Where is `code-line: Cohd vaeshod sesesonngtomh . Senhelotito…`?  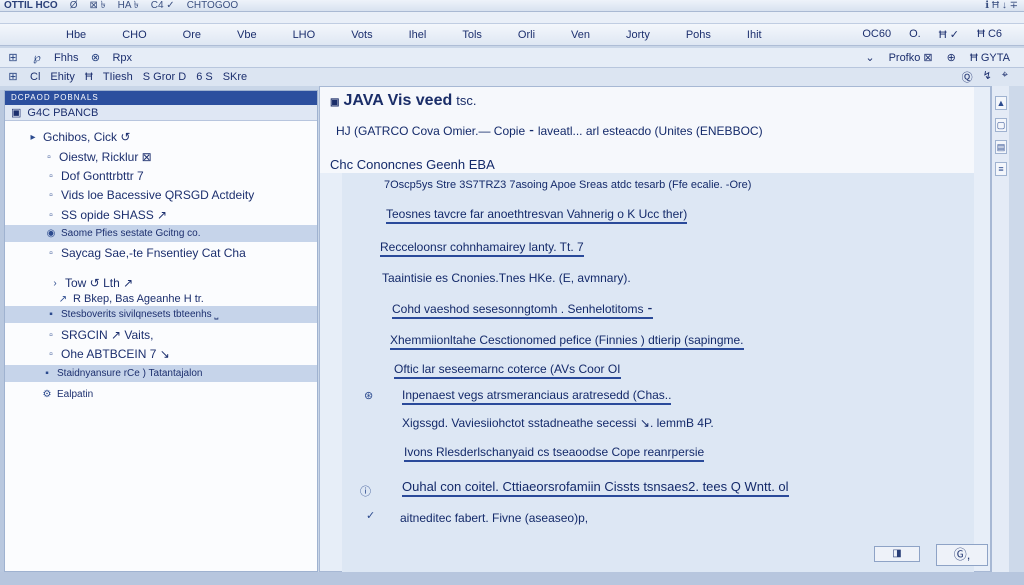 code-line: Cohd vaeshod sesesonngtomh . Senhelotito… is located at coordinates (522, 310).